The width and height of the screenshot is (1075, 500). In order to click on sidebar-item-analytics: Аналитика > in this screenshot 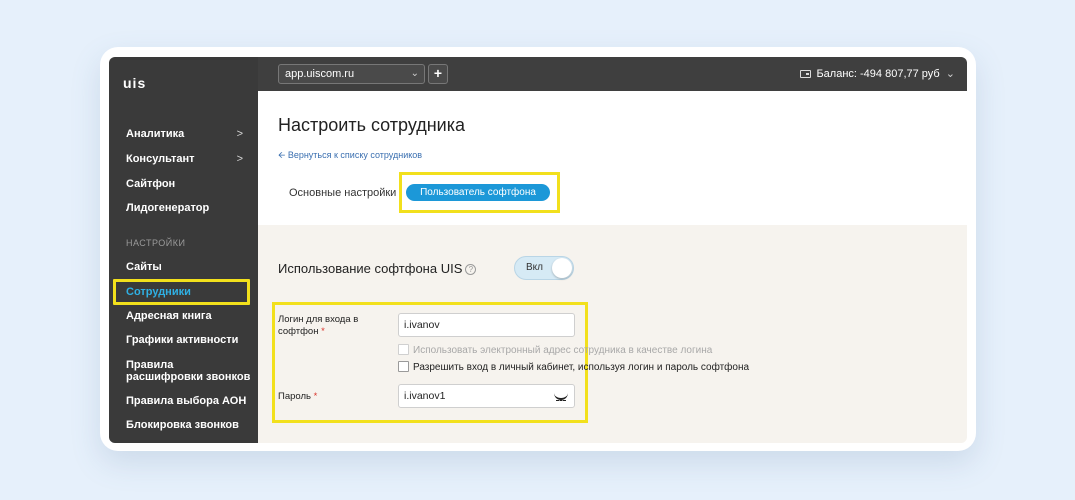, I will do `click(183, 134)`.